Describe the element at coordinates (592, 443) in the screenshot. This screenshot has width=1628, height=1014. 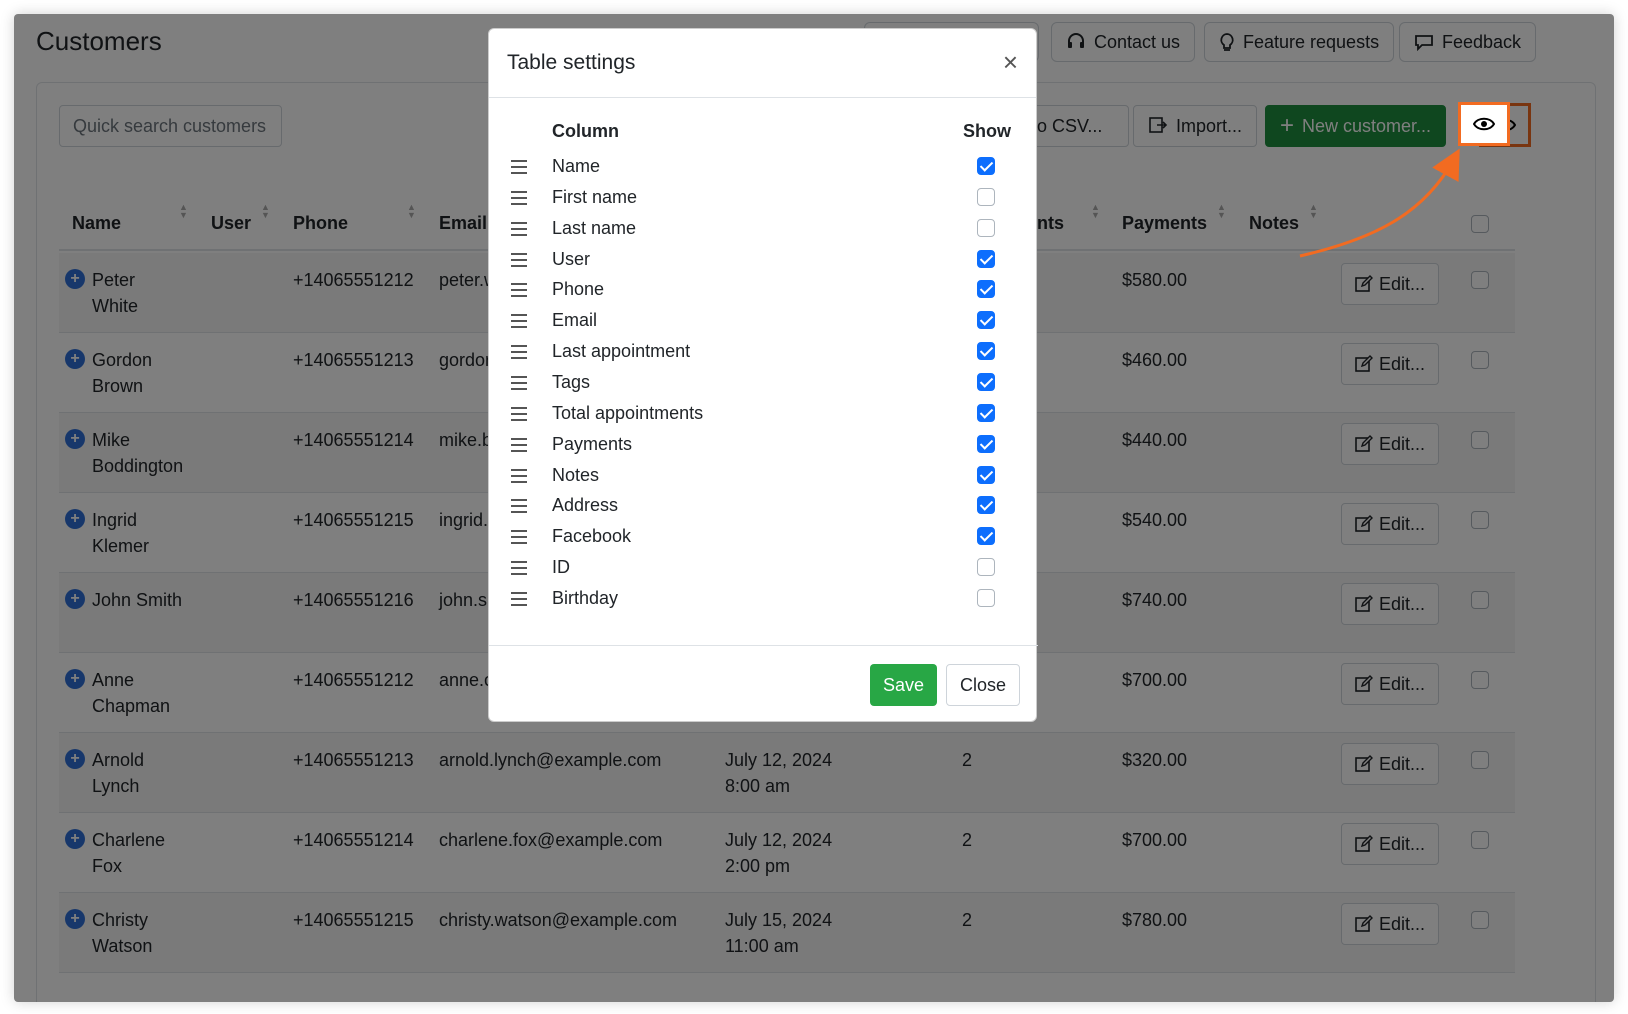
I see `column-label: Payments` at that location.